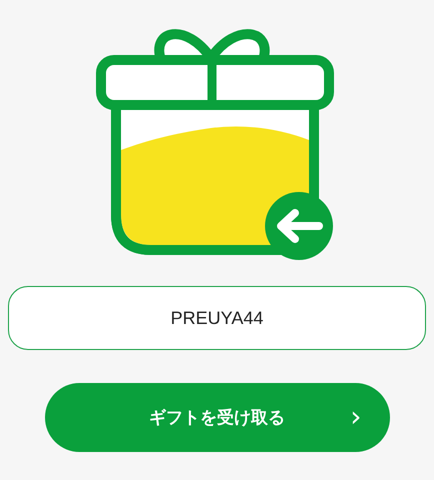  What do you see at coordinates (356, 416) in the screenshot?
I see `chevron-icon: ›` at bounding box center [356, 416].